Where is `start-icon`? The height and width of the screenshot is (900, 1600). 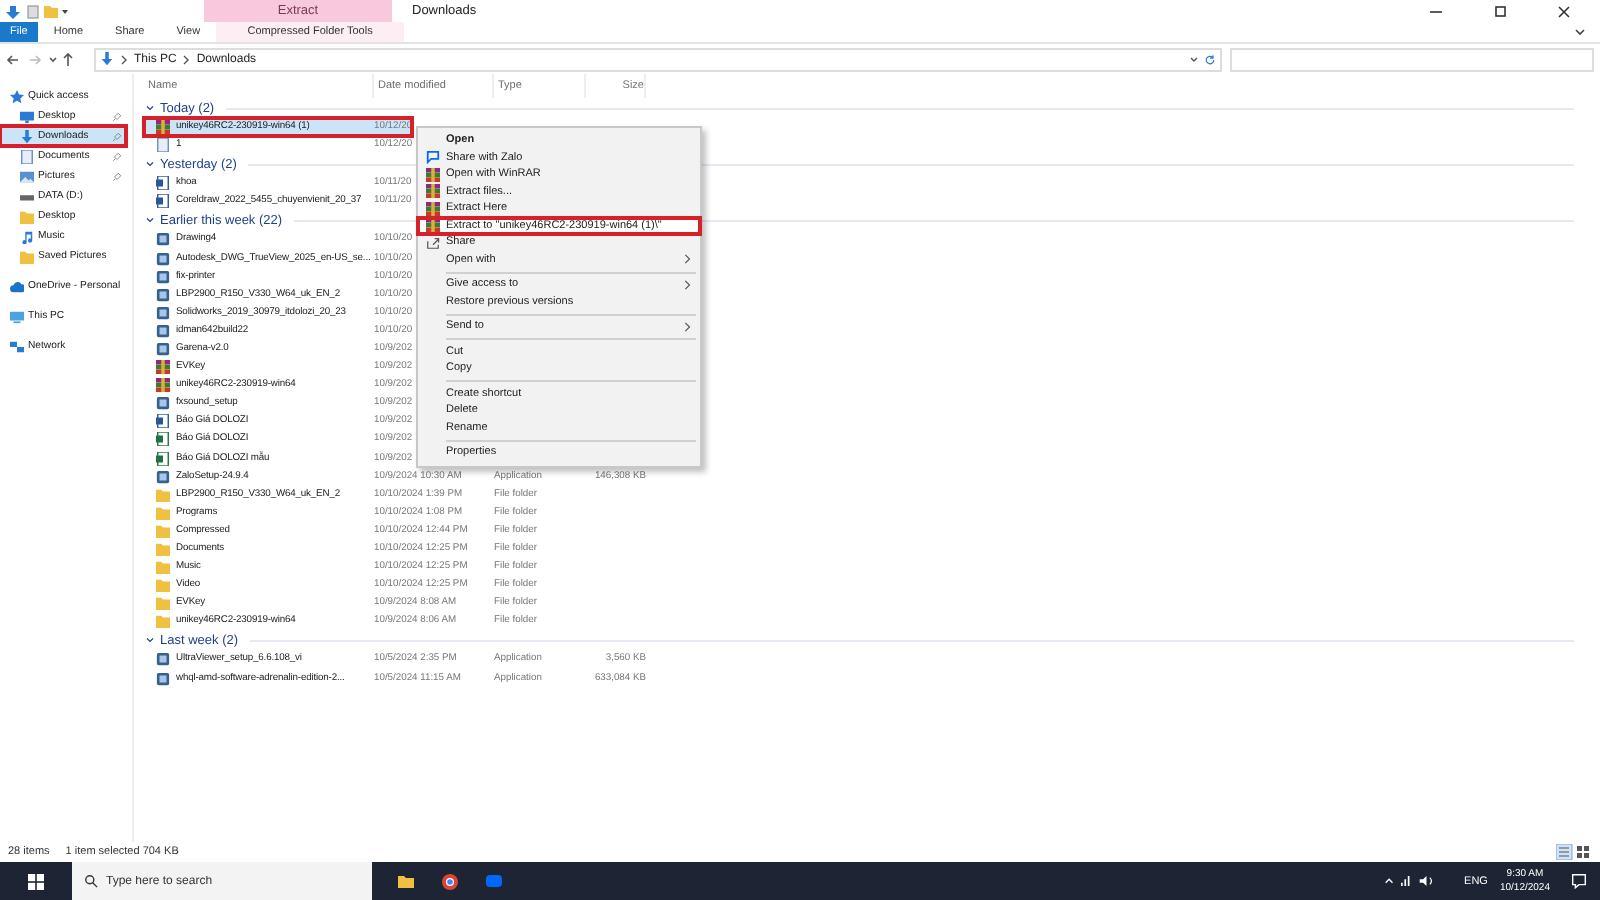
start-icon is located at coordinates (36, 881).